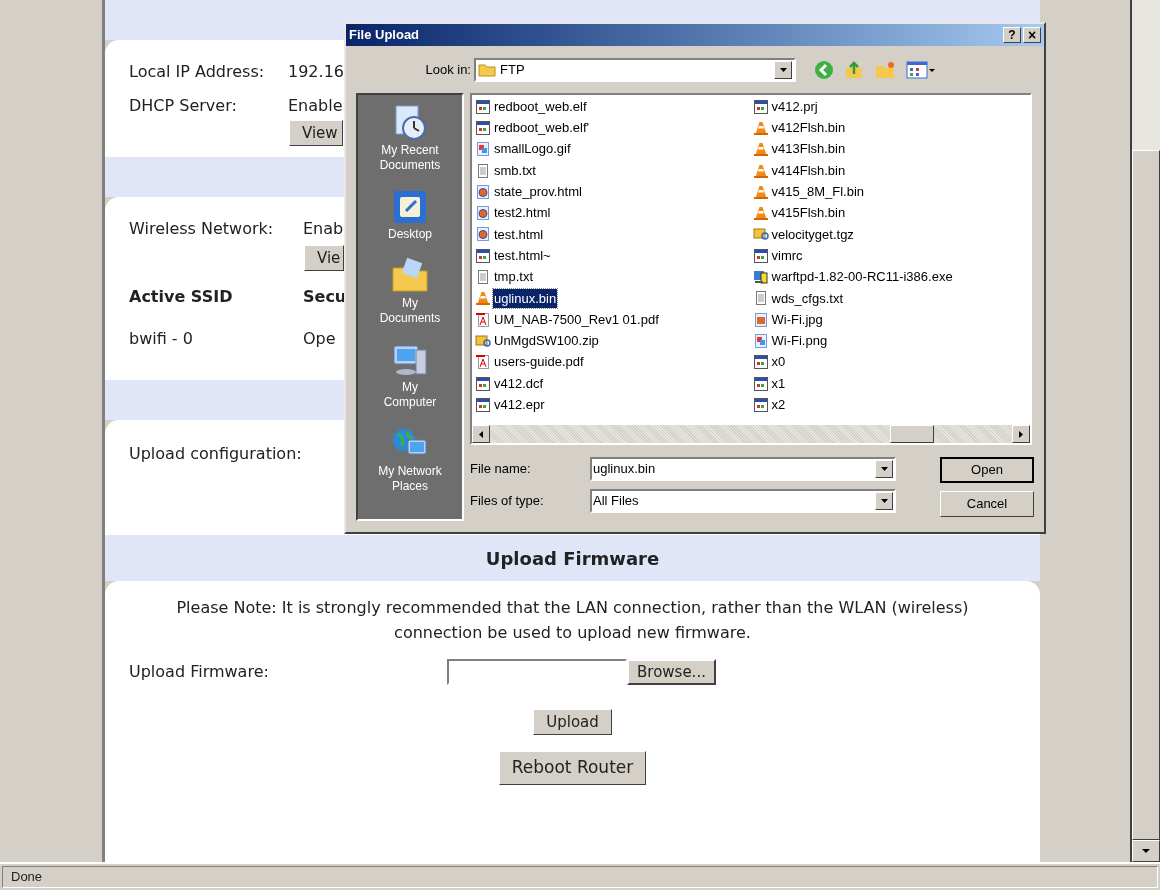  I want to click on file-item: redboot_web.elf', so click(541, 128).